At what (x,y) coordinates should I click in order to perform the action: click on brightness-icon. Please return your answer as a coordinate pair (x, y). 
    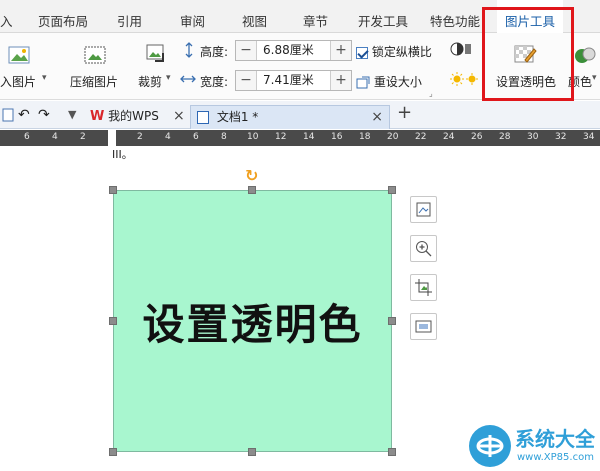
    Looking at the image, I should click on (465, 80).